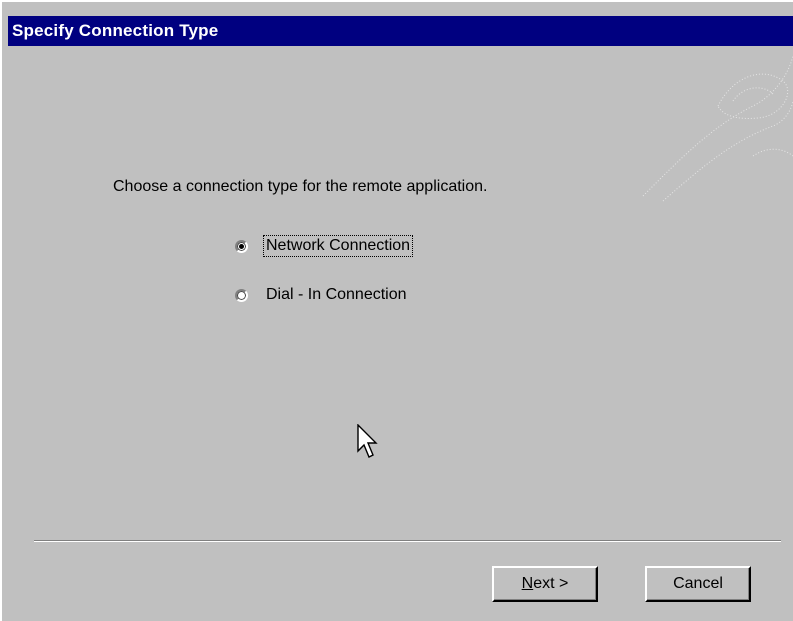  Describe the element at coordinates (400, 31) in the screenshot. I see `dialog-title: Specify Connection Type` at that location.